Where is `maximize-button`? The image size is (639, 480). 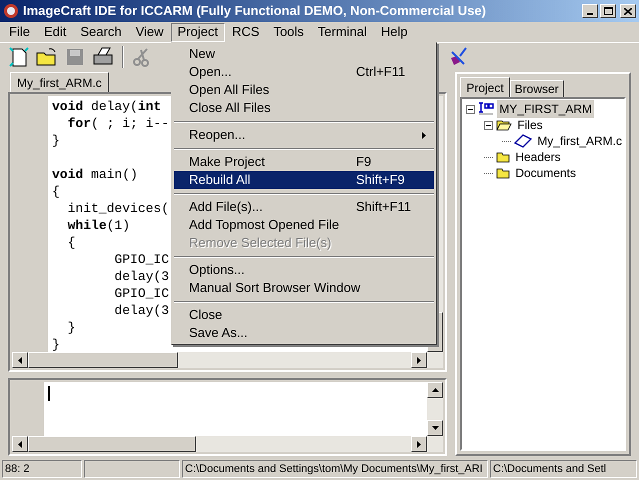
maximize-button is located at coordinates (608, 11).